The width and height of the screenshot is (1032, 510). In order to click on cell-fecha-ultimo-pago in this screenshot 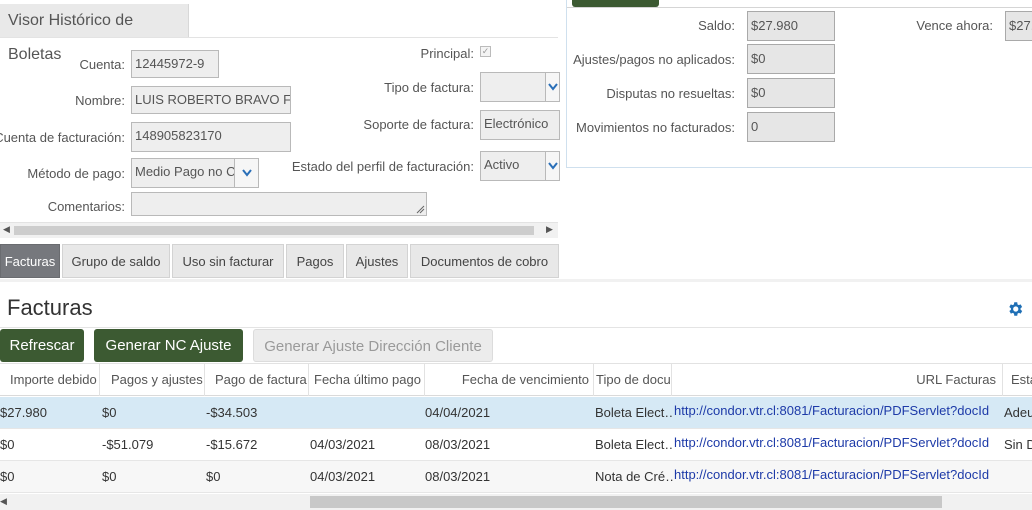, I will do `click(365, 413)`.